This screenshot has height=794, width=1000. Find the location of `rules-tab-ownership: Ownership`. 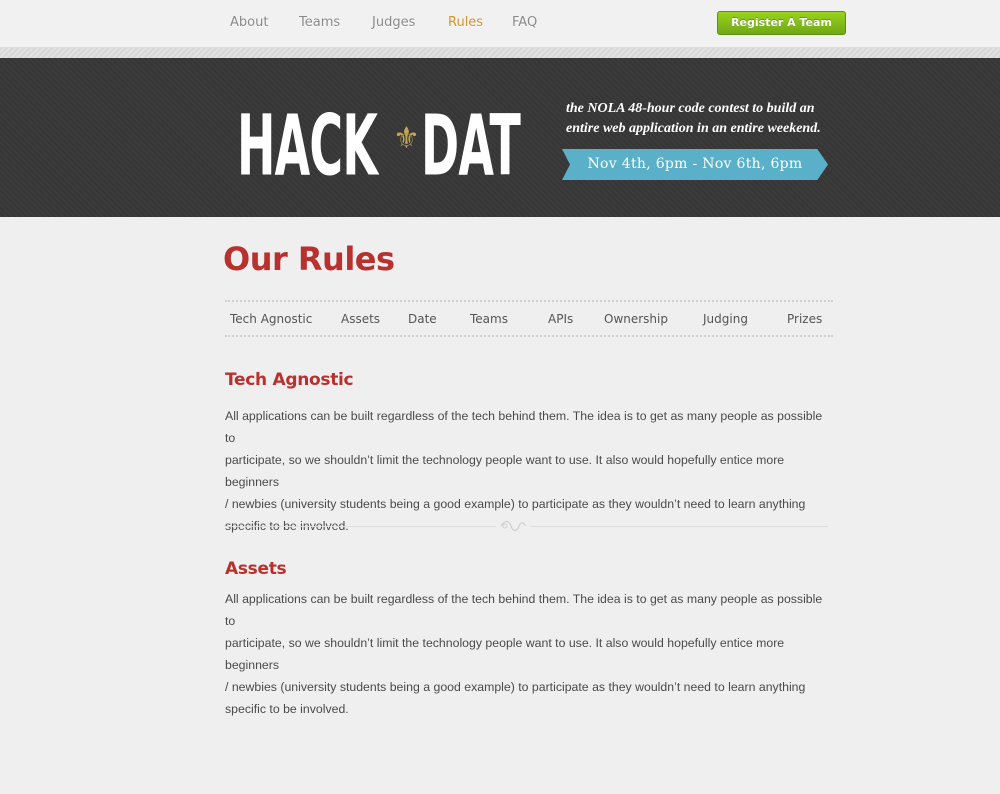

rules-tab-ownership: Ownership is located at coordinates (636, 319).